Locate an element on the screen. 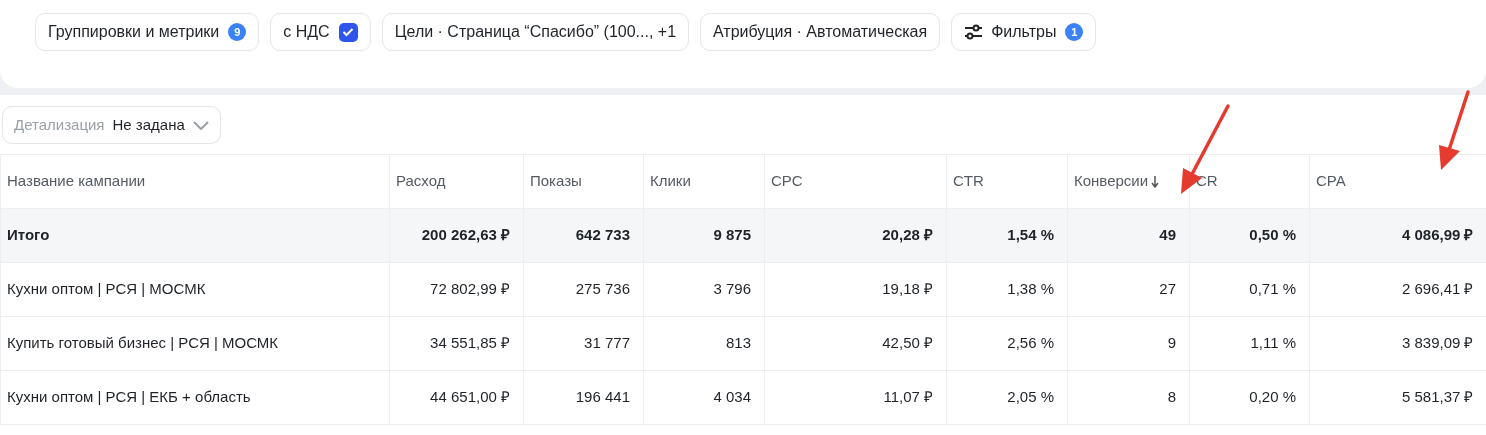 The width and height of the screenshot is (1486, 435). toolbar-chip: с НДС is located at coordinates (320, 32).